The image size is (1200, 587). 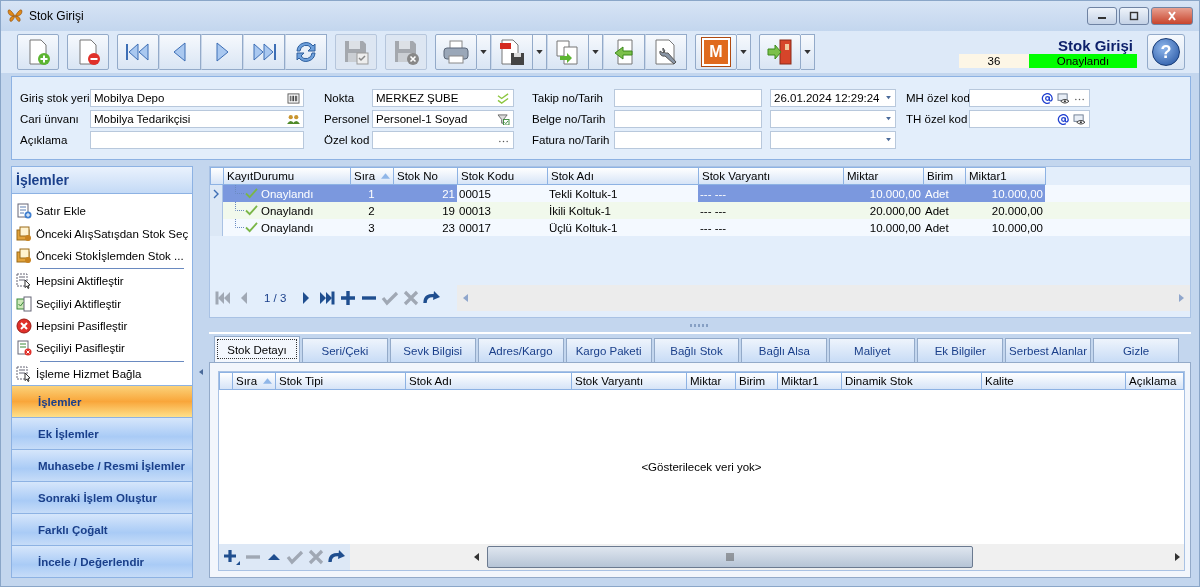 What do you see at coordinates (102, 466) in the screenshot?
I see `section-button: Muhasebe / Resmi İşlemler` at bounding box center [102, 466].